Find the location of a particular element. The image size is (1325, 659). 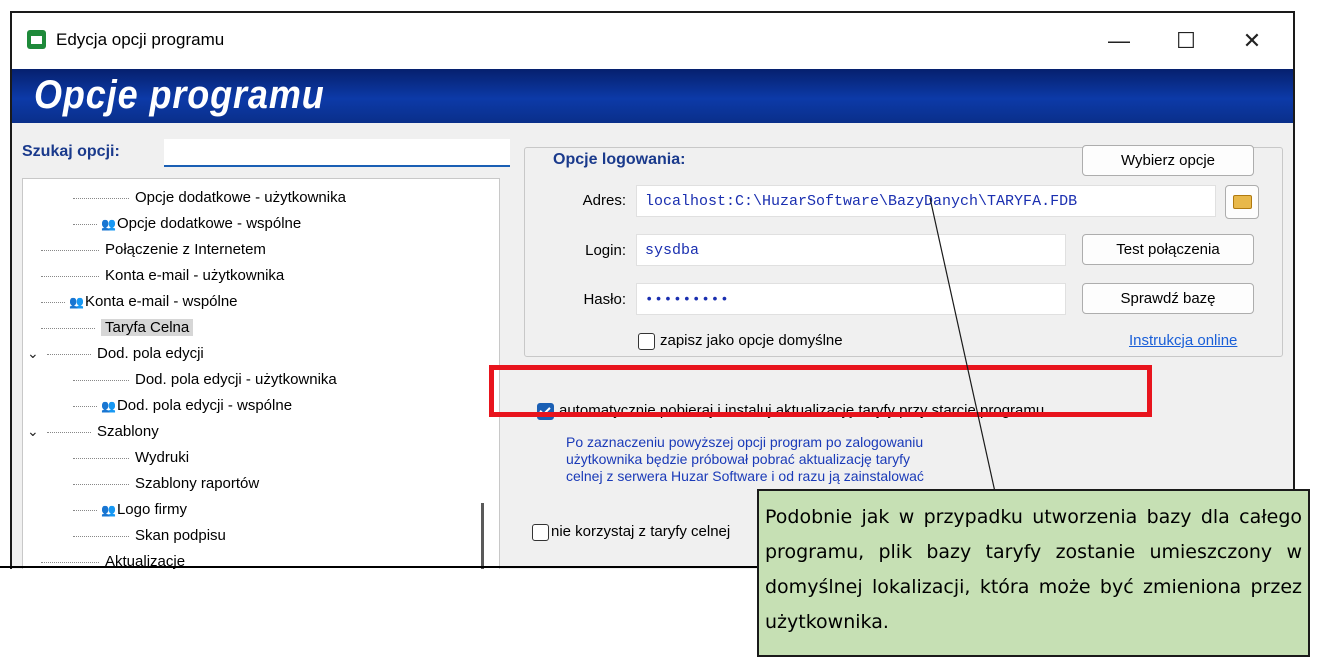

app-icon is located at coordinates (36, 39).